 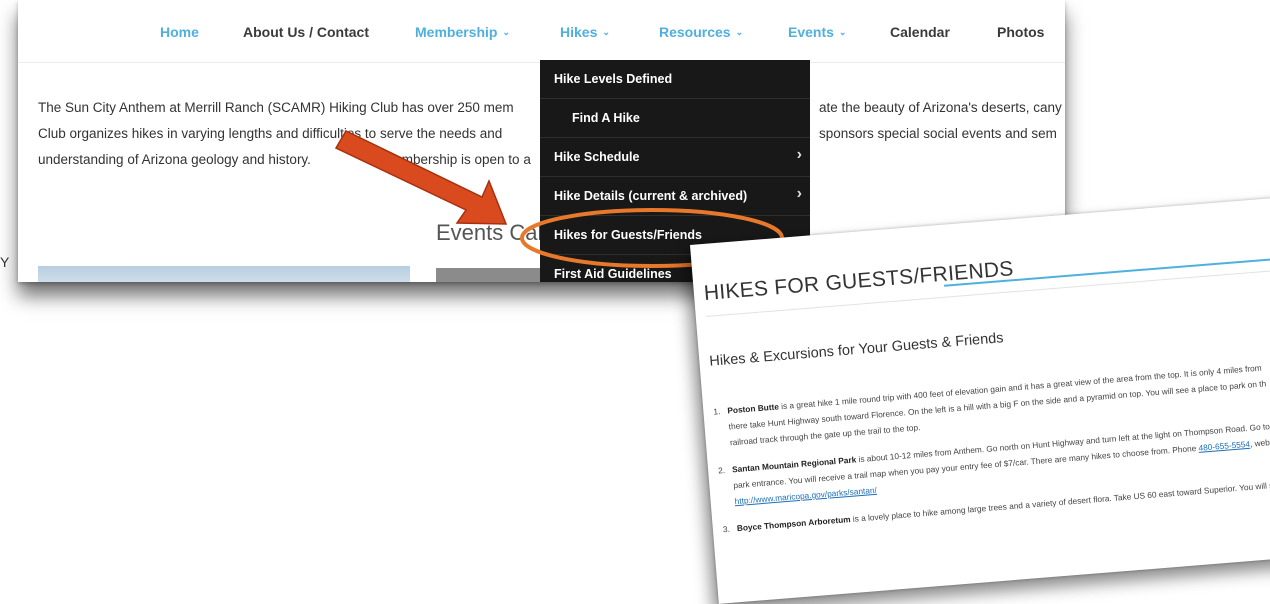 I want to click on stray-text: Y, so click(x=5, y=262).